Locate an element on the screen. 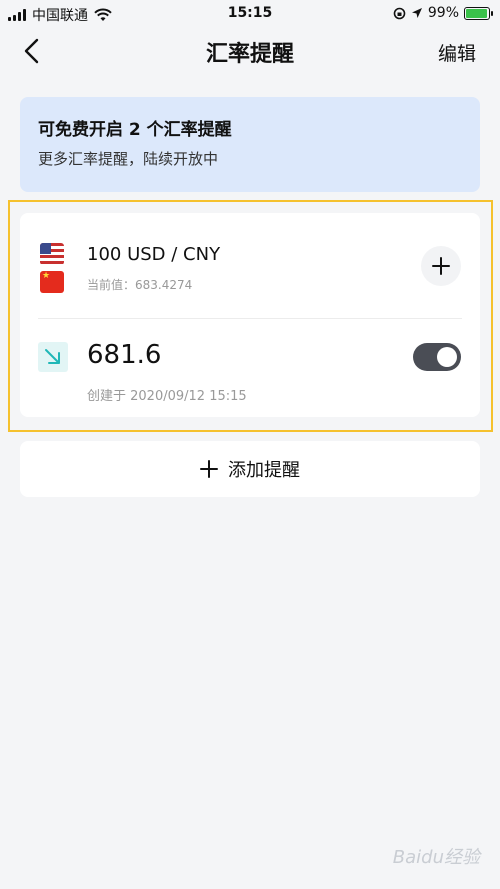 The image size is (500, 889). currency-pair: 100 USD / CNY is located at coordinates (154, 254).